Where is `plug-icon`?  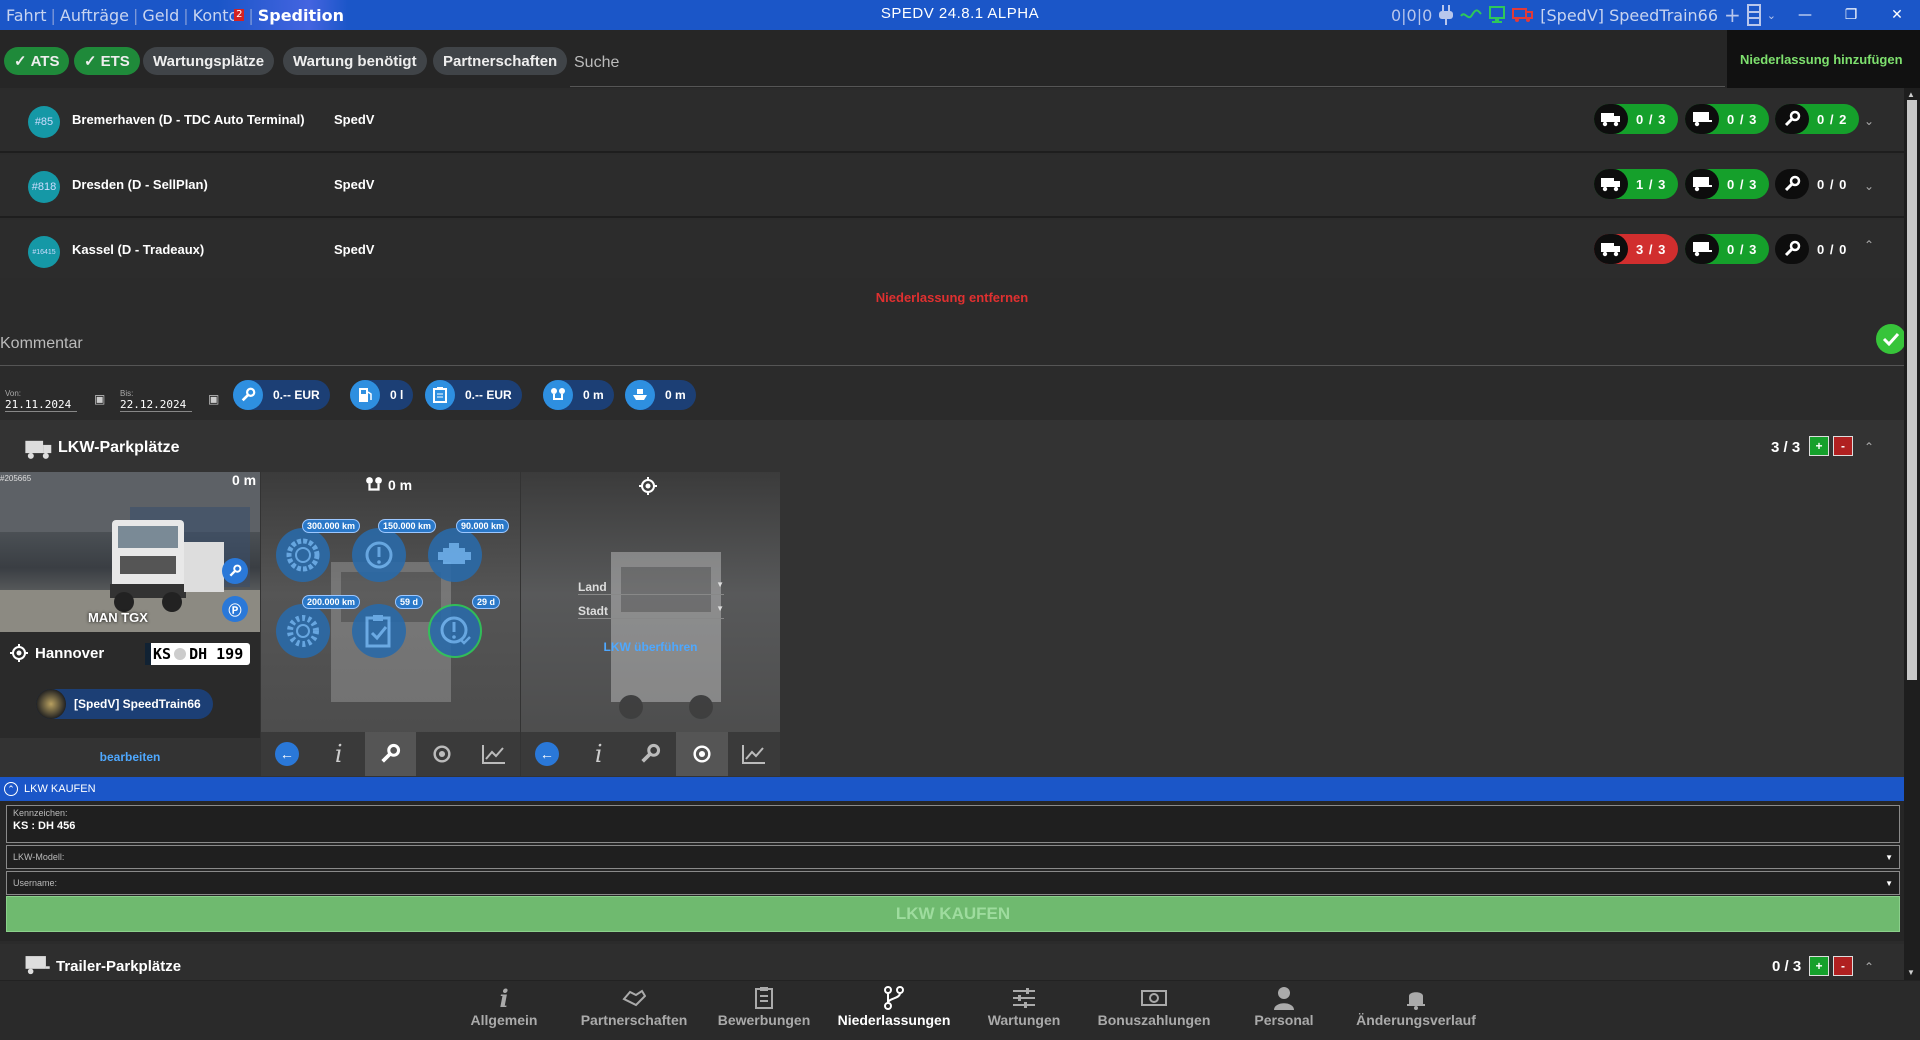 plug-icon is located at coordinates (1446, 15).